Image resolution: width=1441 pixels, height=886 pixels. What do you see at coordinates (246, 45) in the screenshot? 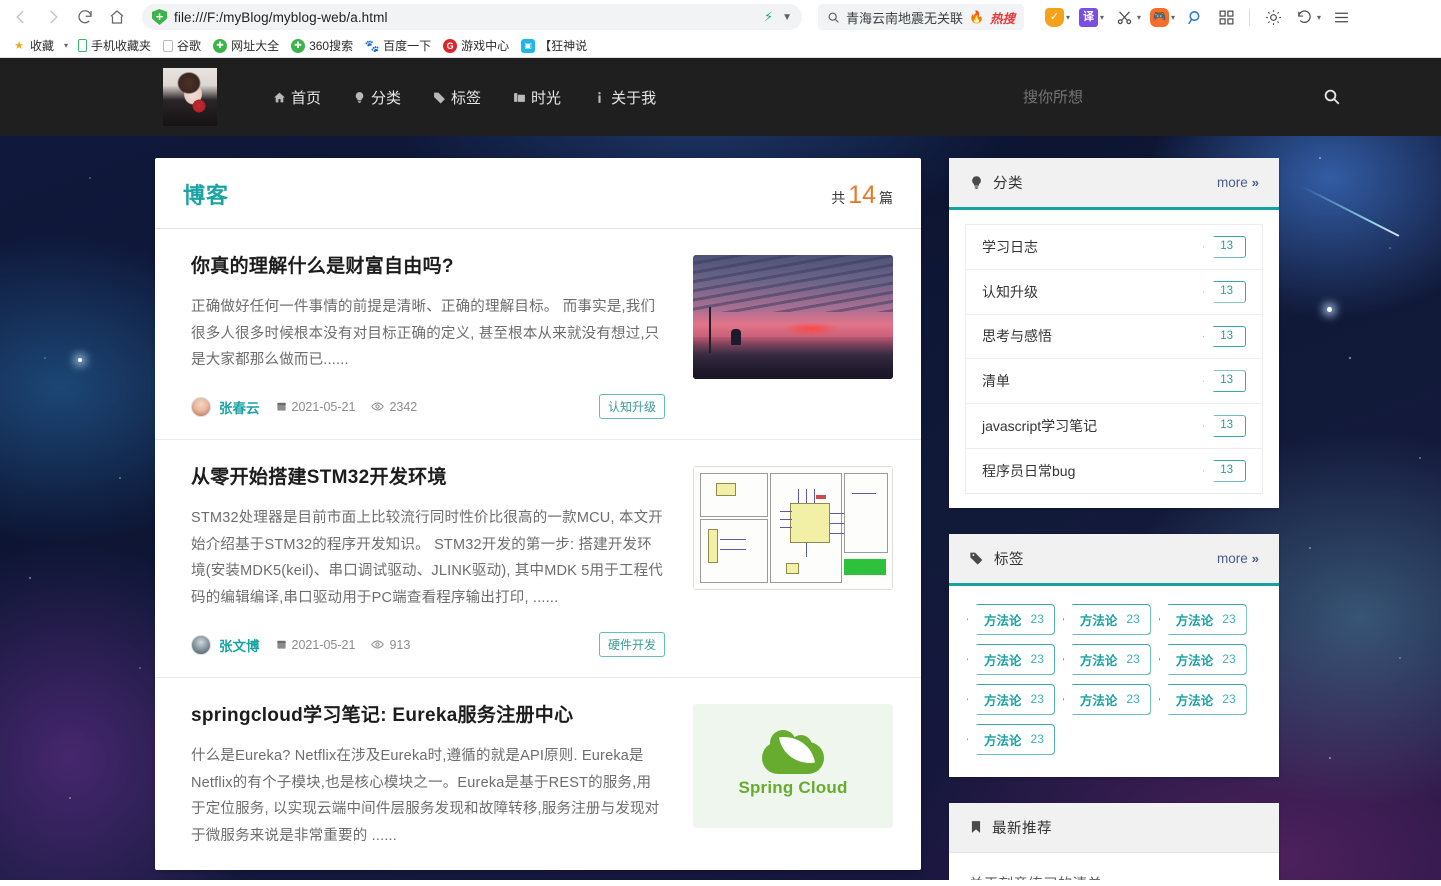
I see `bookmark-item-hao123: ✚ 网址大全` at bounding box center [246, 45].